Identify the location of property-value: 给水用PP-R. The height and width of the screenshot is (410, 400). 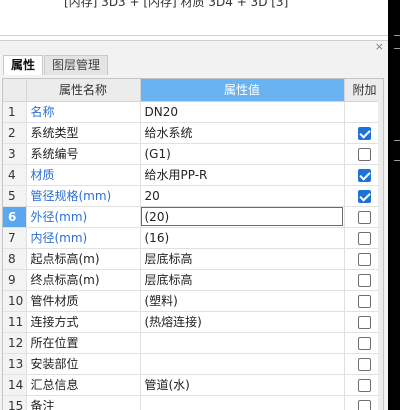
(242, 175).